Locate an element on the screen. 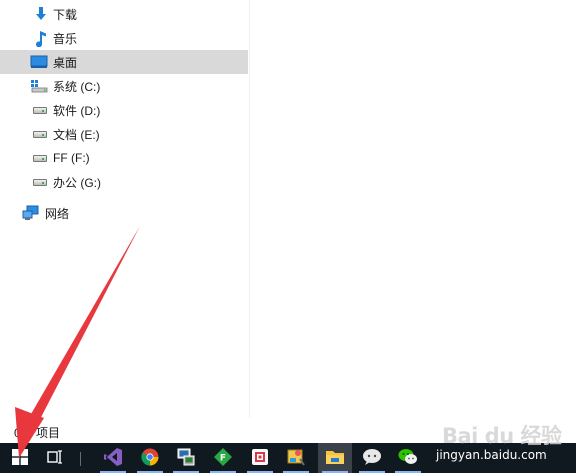 The image size is (576, 473). windows-logo-icon is located at coordinates (20, 458).